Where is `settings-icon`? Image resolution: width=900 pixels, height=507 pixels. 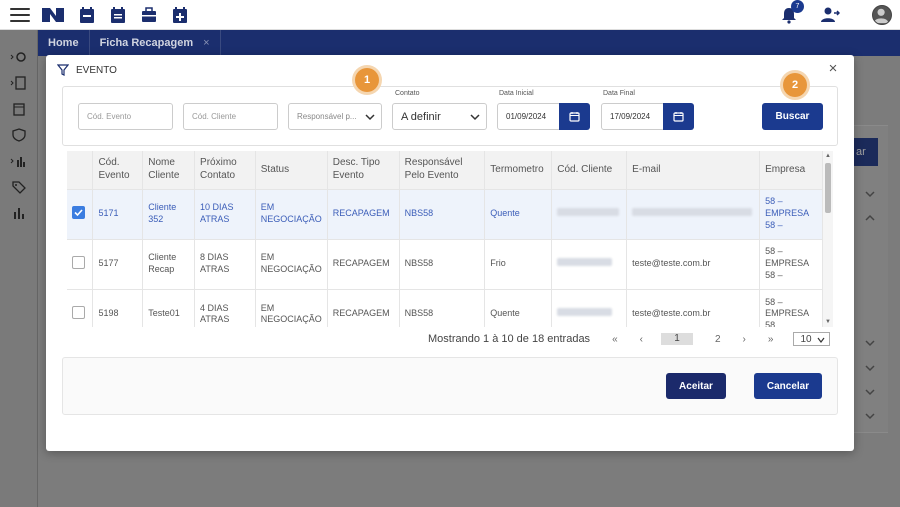
settings-icon is located at coordinates (19, 57).